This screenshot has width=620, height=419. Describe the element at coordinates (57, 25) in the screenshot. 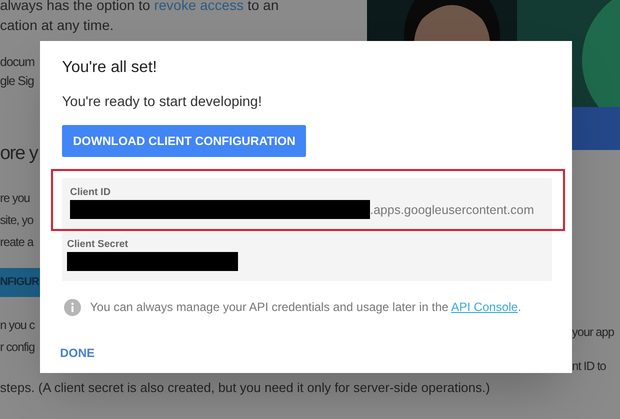

I see `body-text: cation at any time.` at that location.